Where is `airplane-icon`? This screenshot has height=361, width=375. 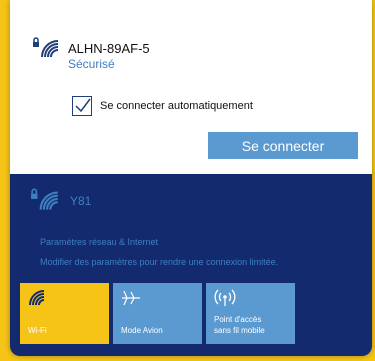
airplane-icon is located at coordinates (131, 298).